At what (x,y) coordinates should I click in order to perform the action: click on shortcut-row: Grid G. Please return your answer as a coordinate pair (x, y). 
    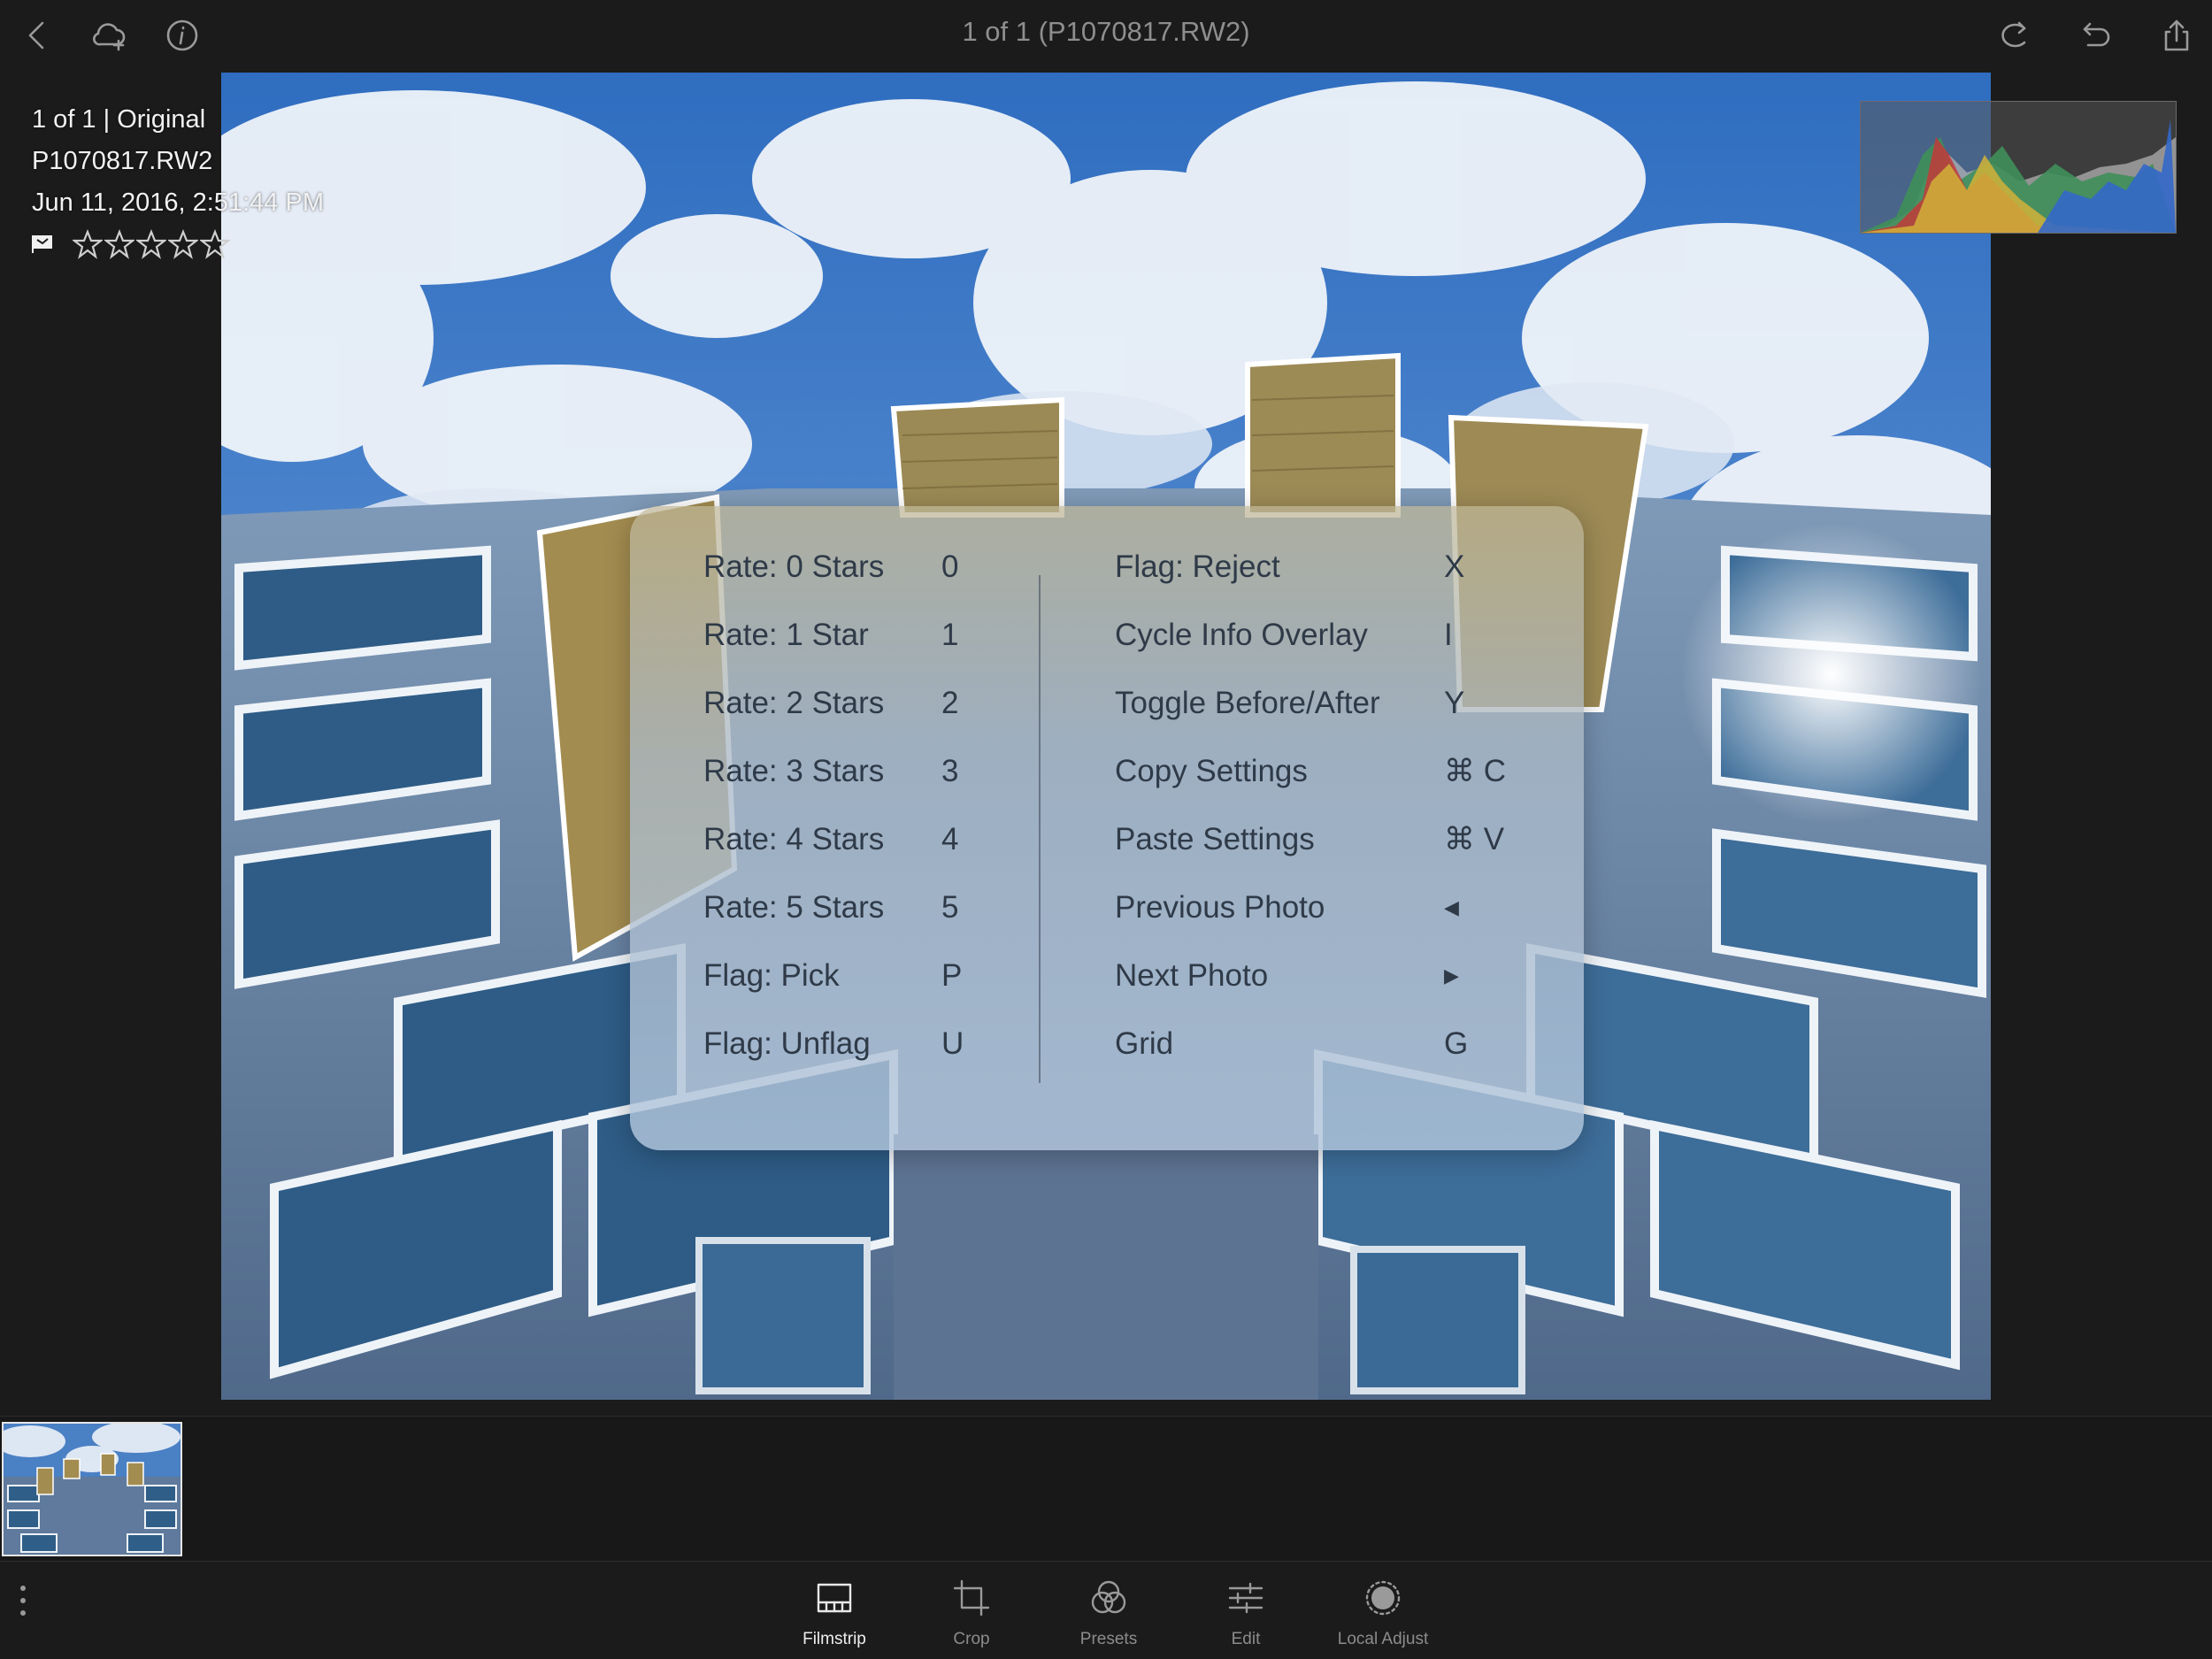
    Looking at the image, I should click on (1107, 1044).